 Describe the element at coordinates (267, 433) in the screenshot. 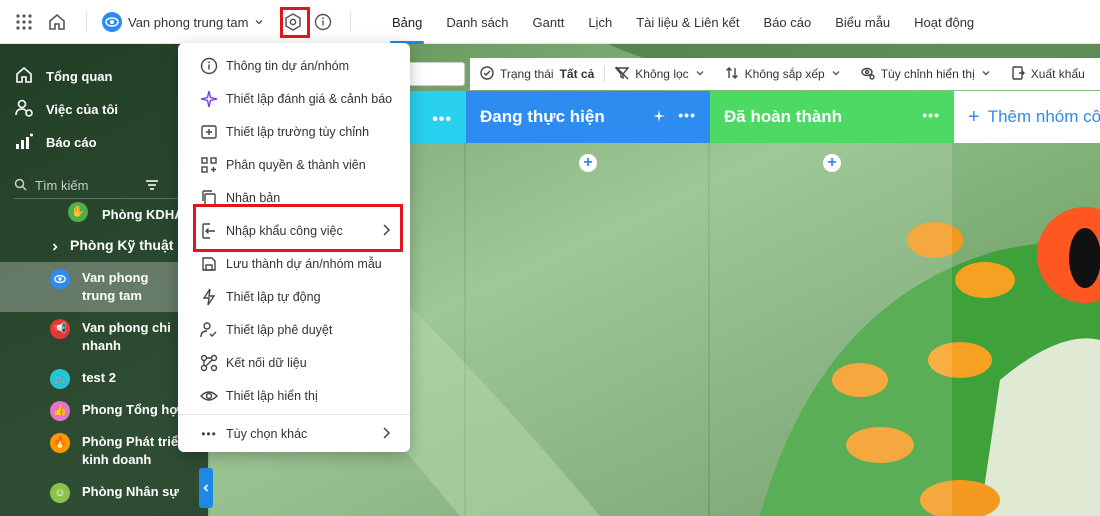

I see `menu-item-label: Tùy chọn khác` at that location.